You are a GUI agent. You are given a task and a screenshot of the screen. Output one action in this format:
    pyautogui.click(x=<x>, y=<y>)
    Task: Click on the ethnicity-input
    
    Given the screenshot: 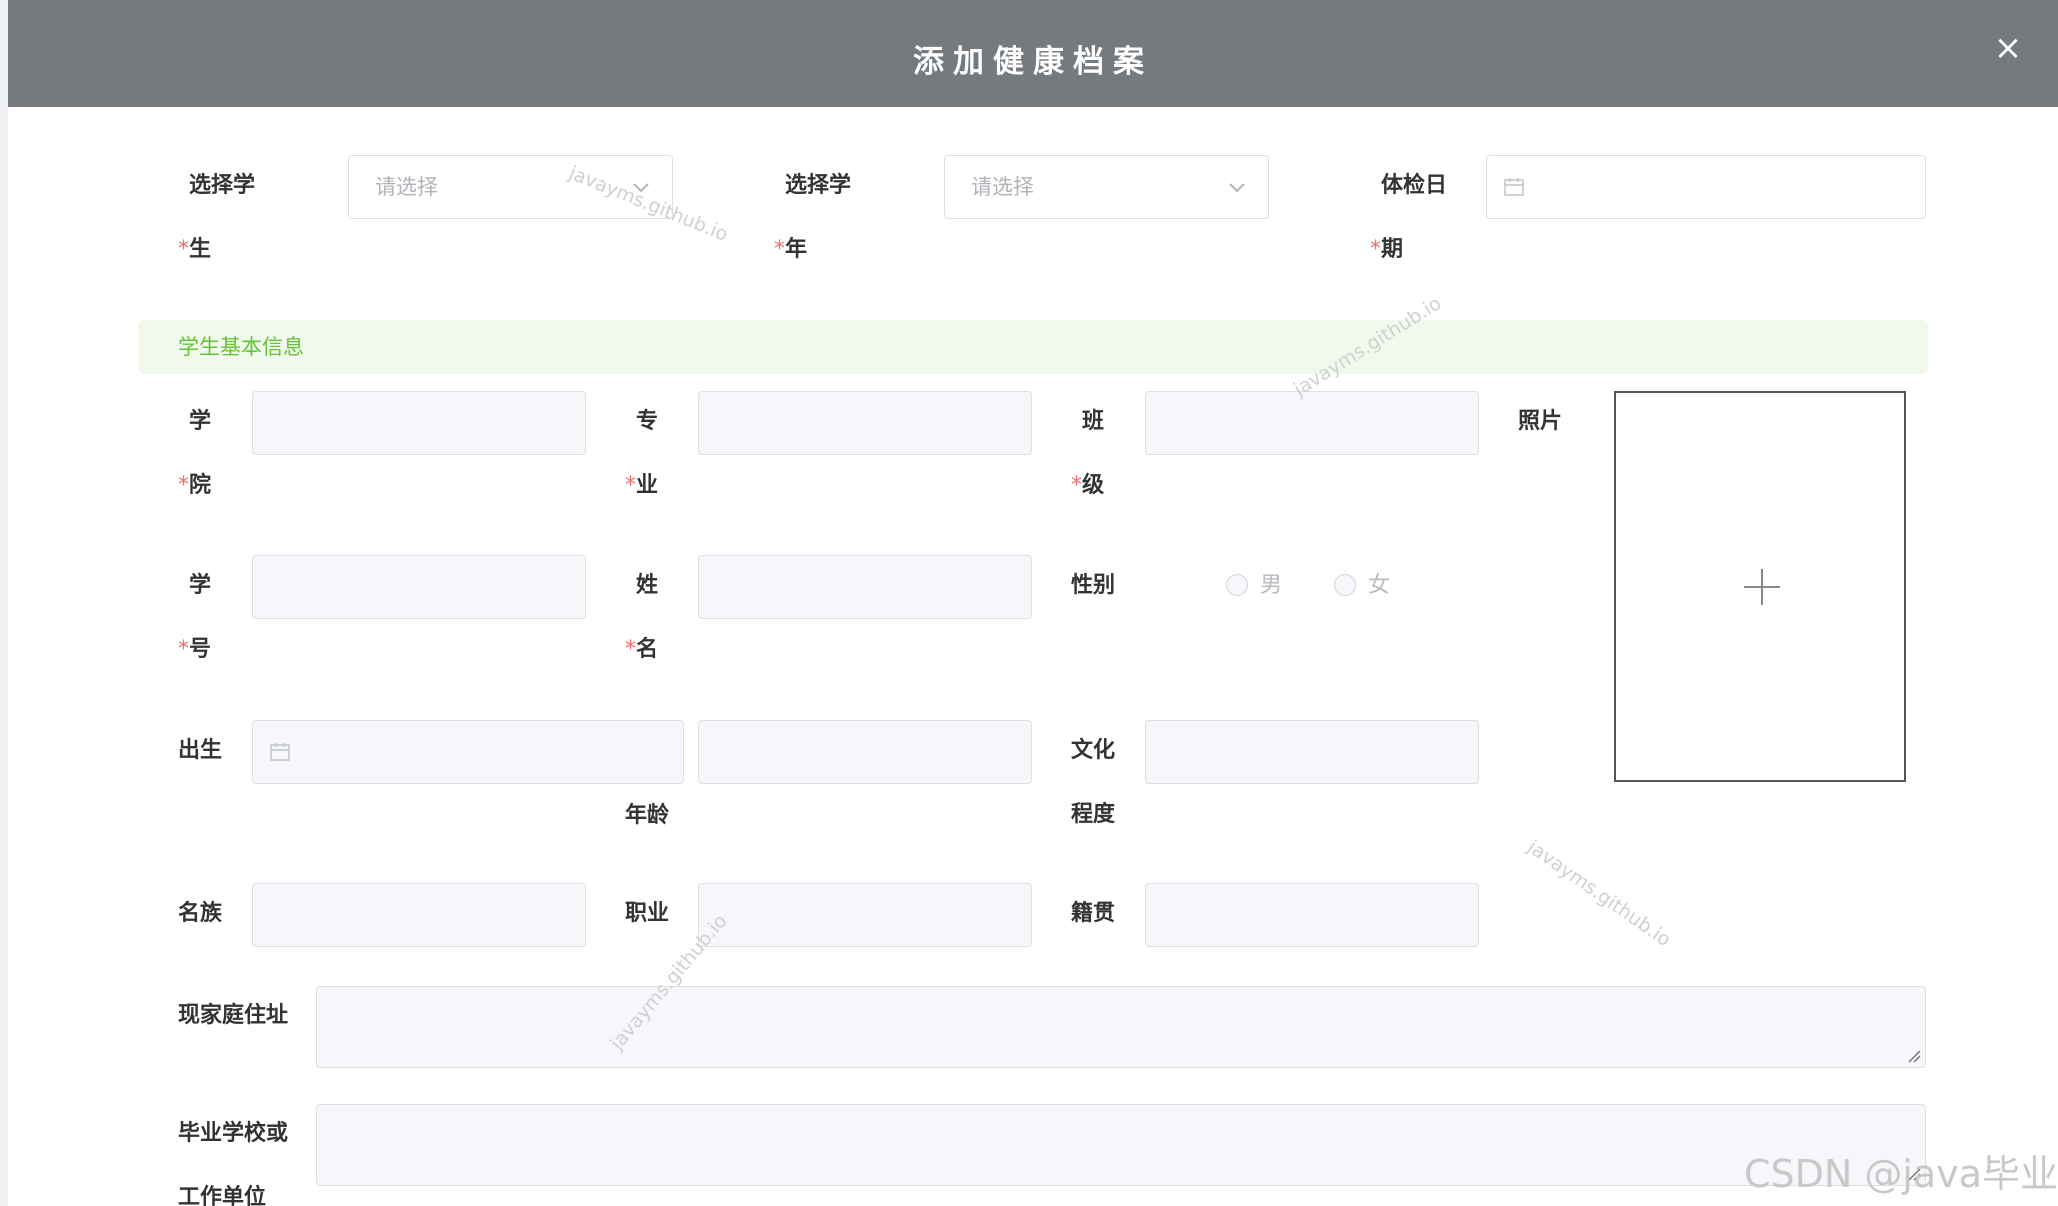 What is the action you would take?
    pyautogui.click(x=419, y=915)
    